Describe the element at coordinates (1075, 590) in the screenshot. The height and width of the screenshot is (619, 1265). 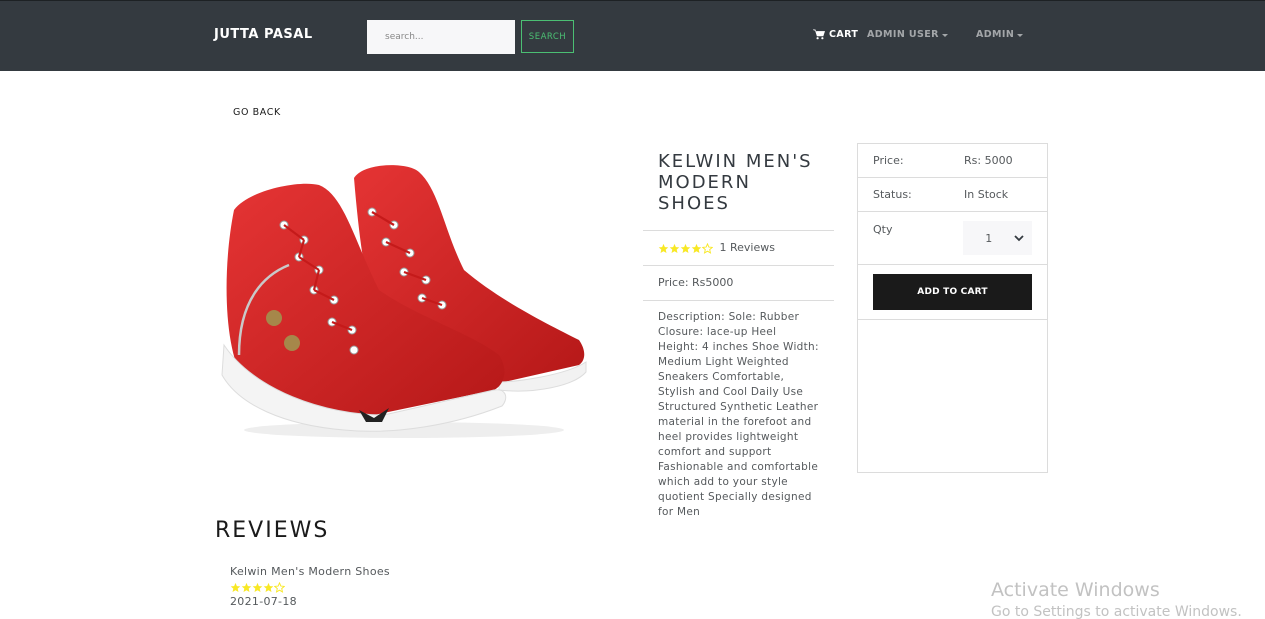
I see `windows-watermark-title: Activate Windows` at that location.